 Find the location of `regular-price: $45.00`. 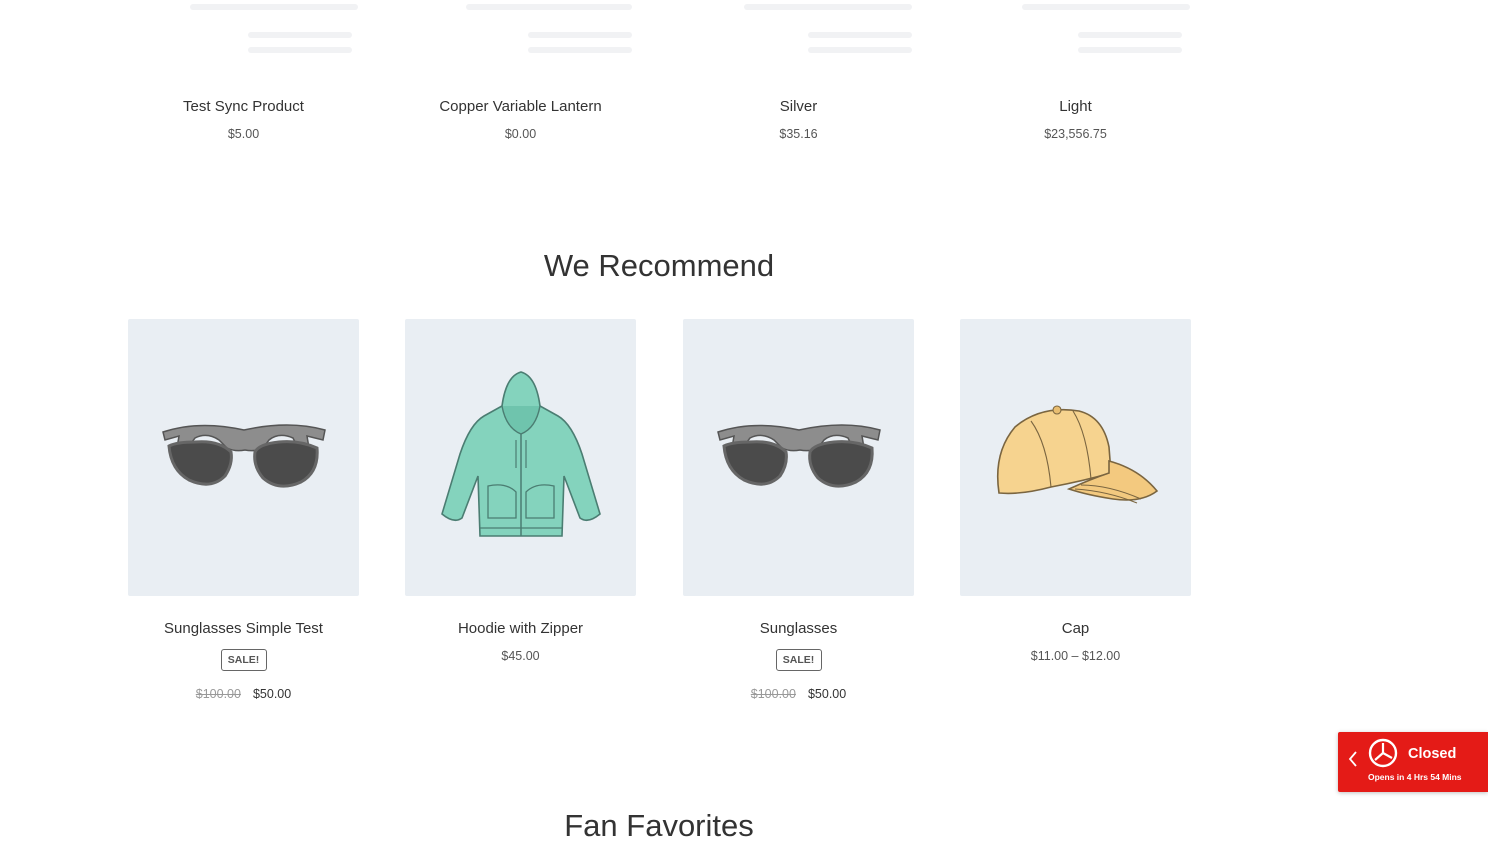

regular-price: $45.00 is located at coordinates (520, 656).